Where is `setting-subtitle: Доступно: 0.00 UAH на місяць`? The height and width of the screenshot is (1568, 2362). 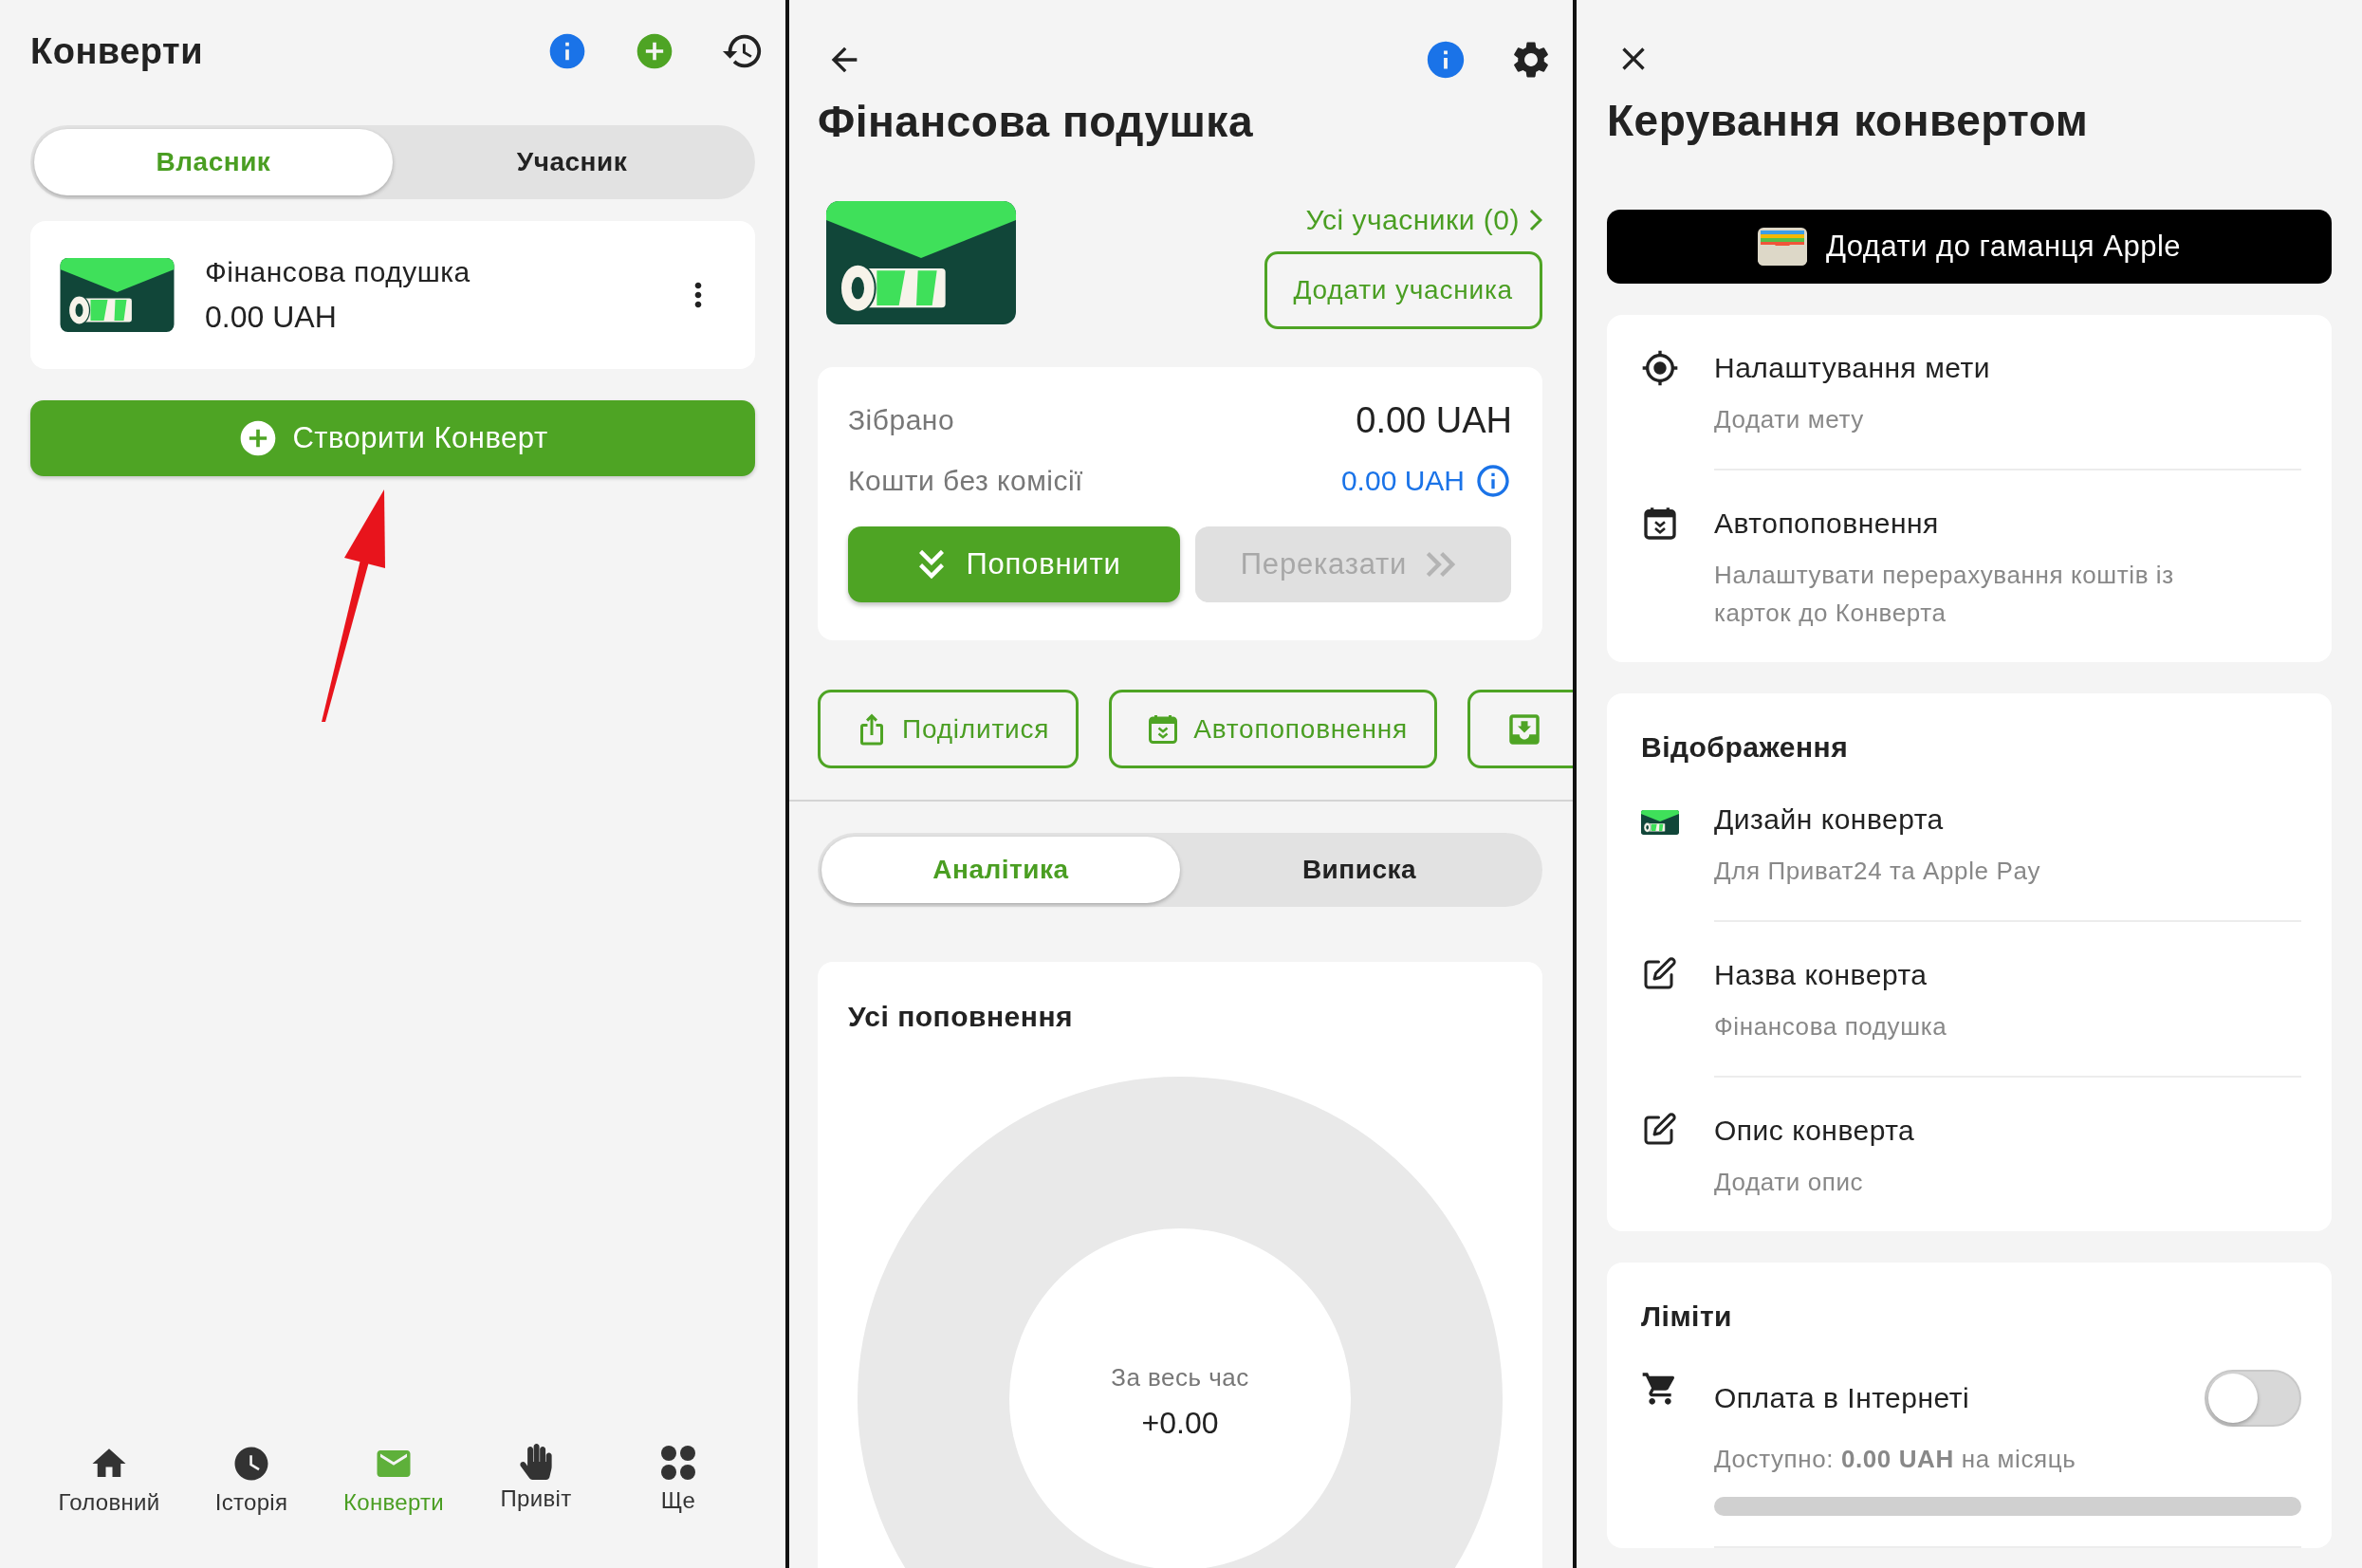
setting-subtitle: Доступно: 0.00 UAH на місяць is located at coordinates (1896, 1460).